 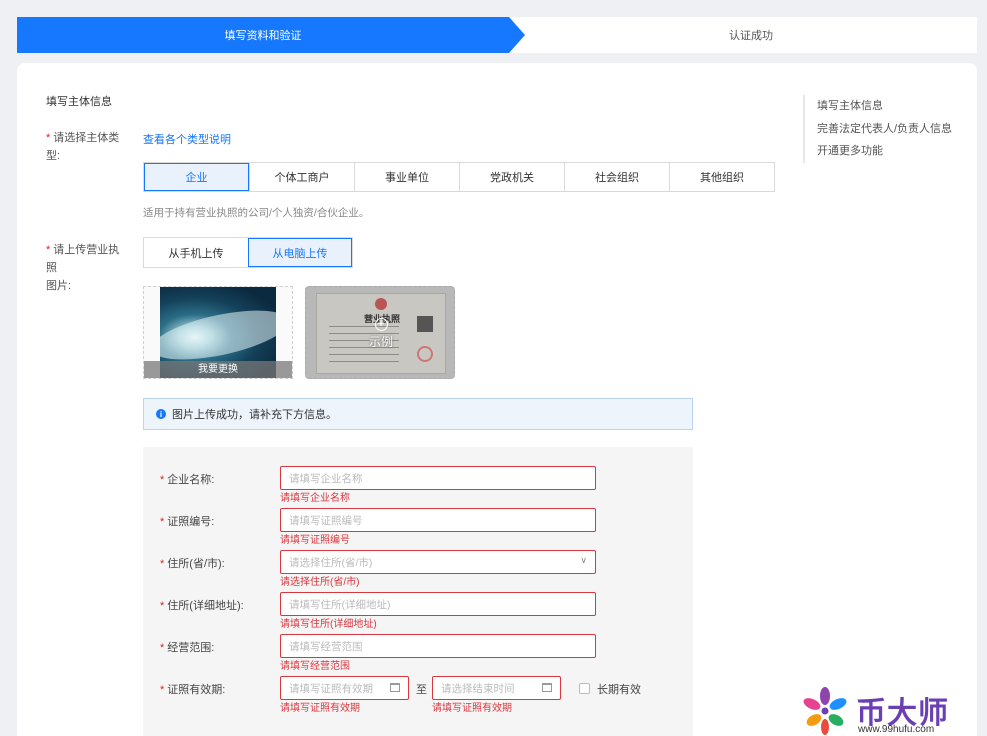 What do you see at coordinates (406, 177) in the screenshot?
I see `type-option-public-institution: 事业单位` at bounding box center [406, 177].